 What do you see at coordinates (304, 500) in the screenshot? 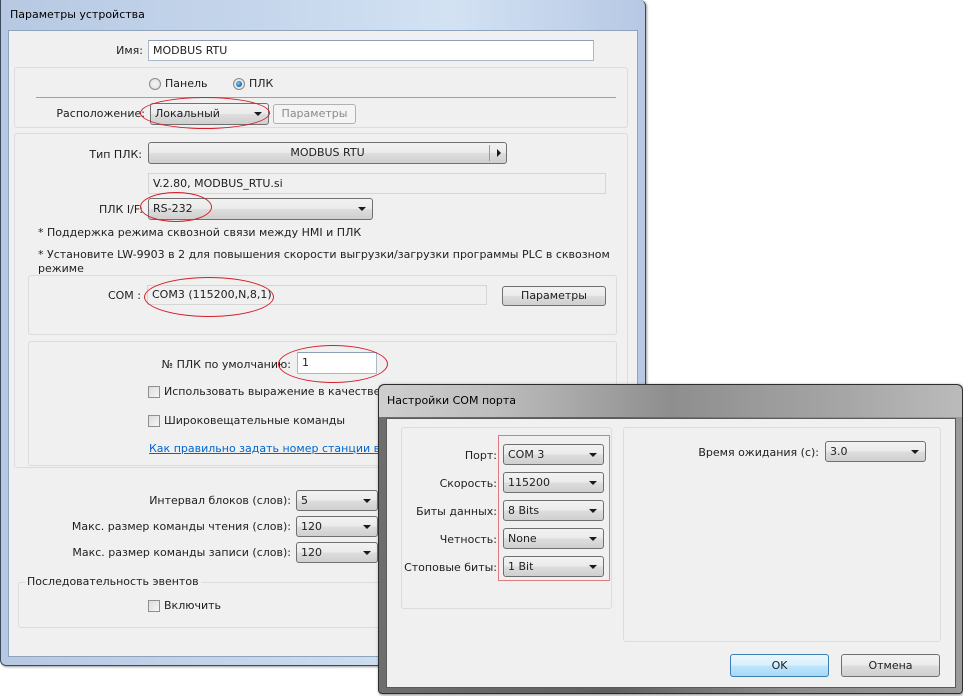
I see `block-interval-value: 5` at bounding box center [304, 500].